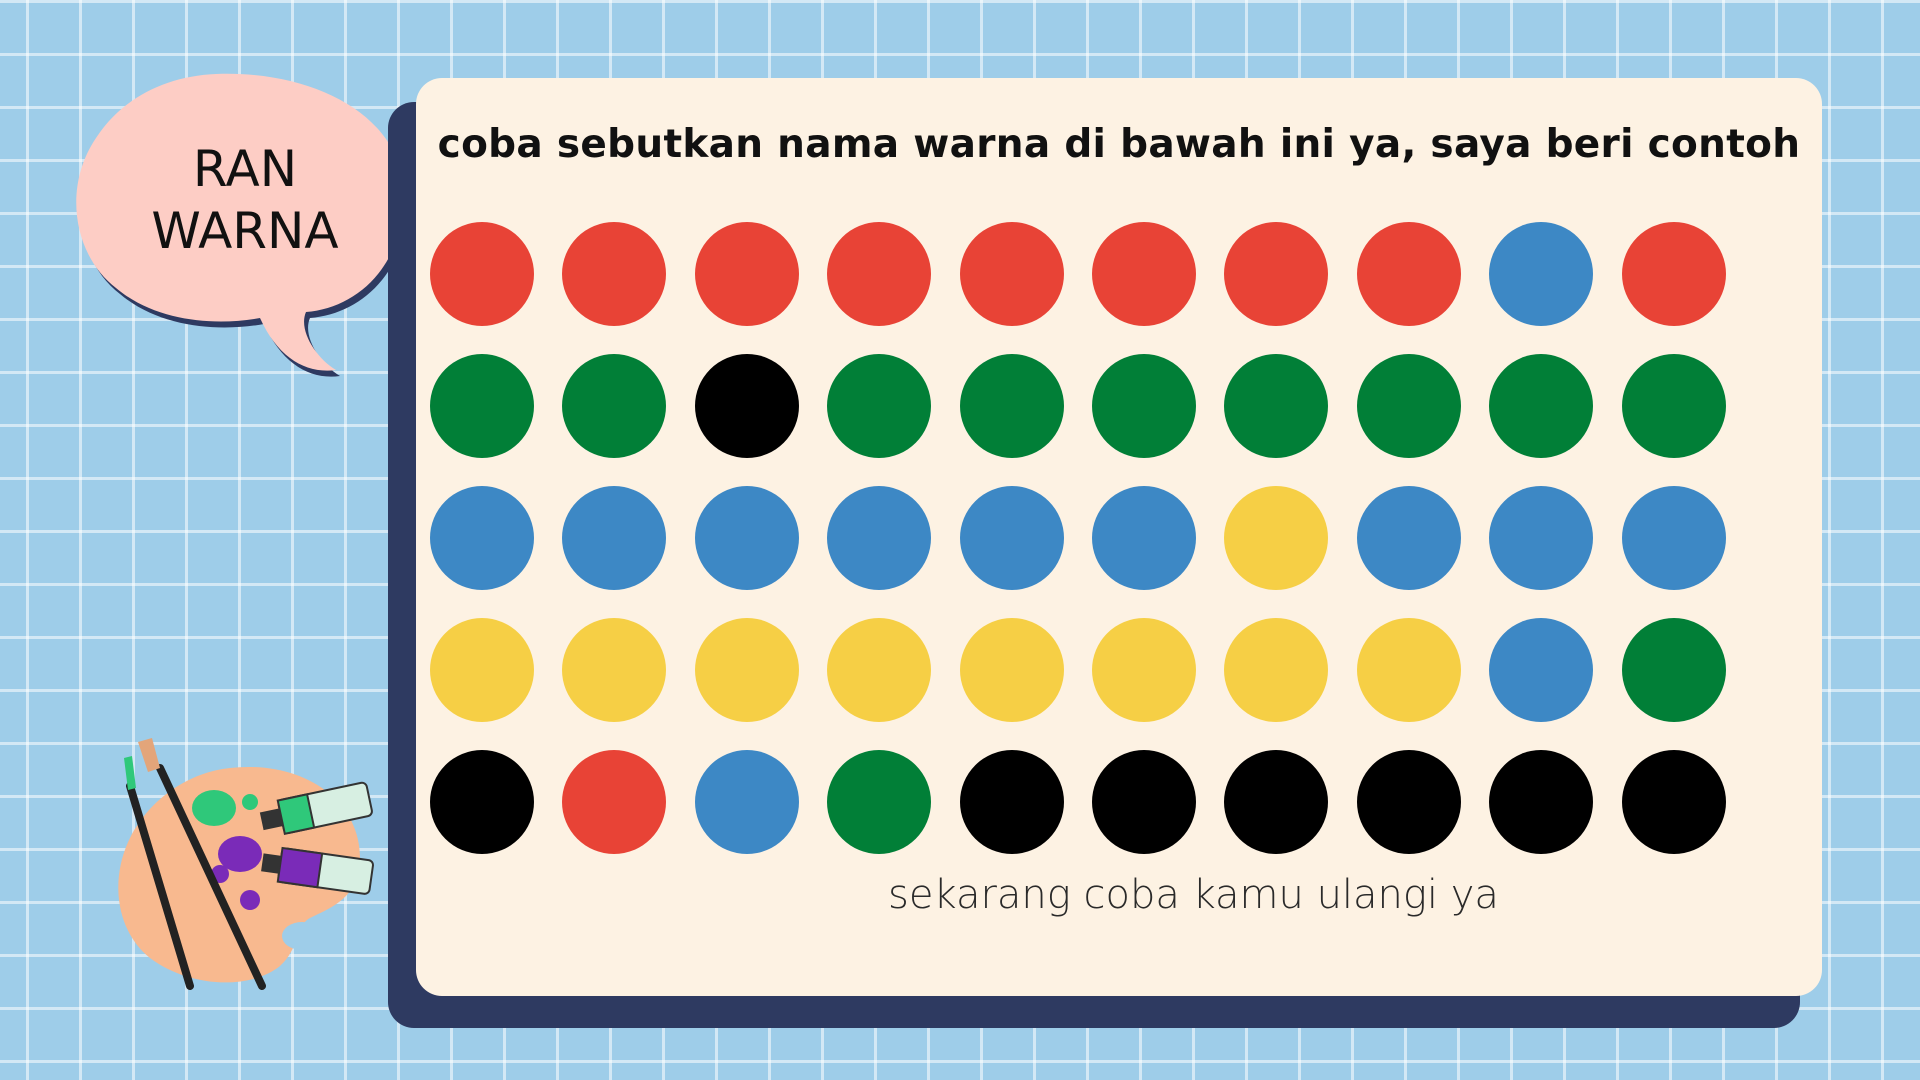 This screenshot has width=1920, height=1080. What do you see at coordinates (246, 864) in the screenshot?
I see `paint-palette-icon` at bounding box center [246, 864].